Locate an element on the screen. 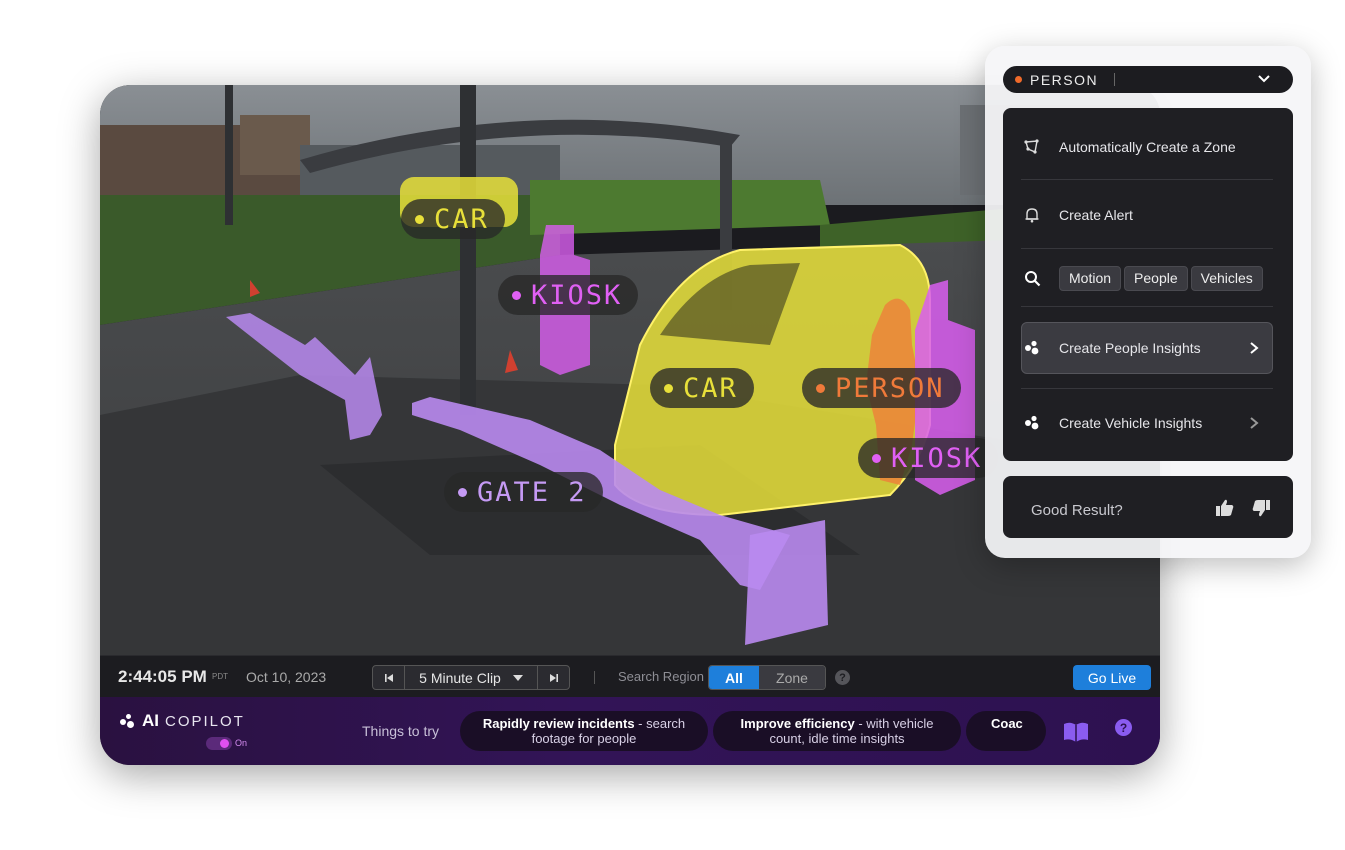  current-date: Oct 10, 2023 is located at coordinates (286, 677).